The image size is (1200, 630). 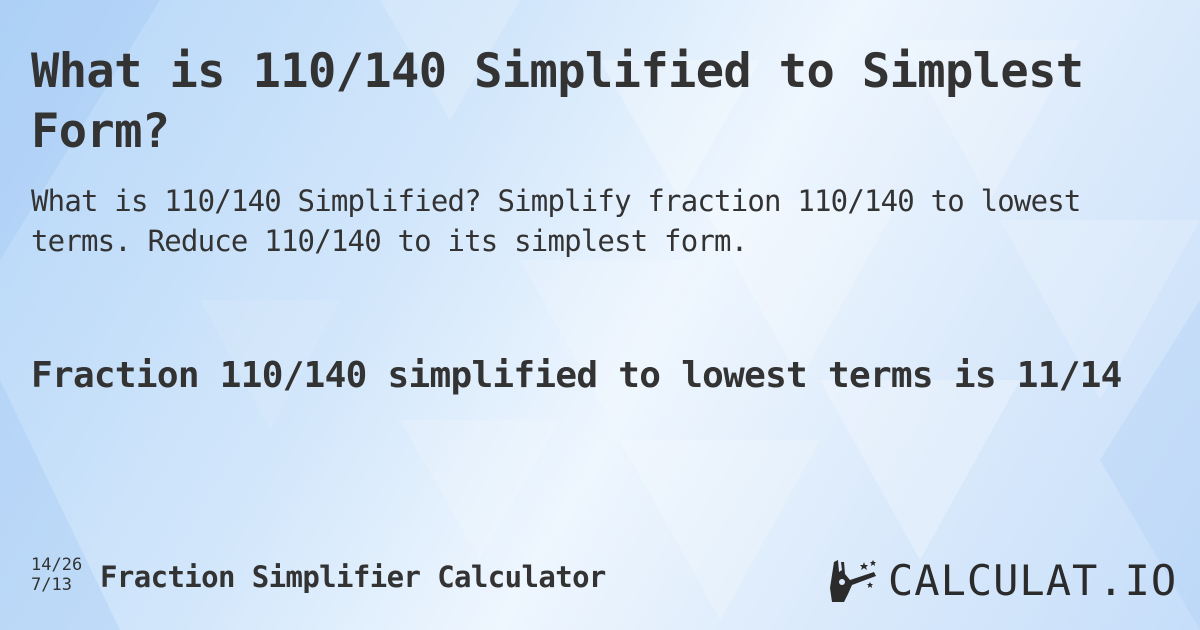 I want to click on footer-fraction-example: 14/26 7/13, so click(x=56, y=575).